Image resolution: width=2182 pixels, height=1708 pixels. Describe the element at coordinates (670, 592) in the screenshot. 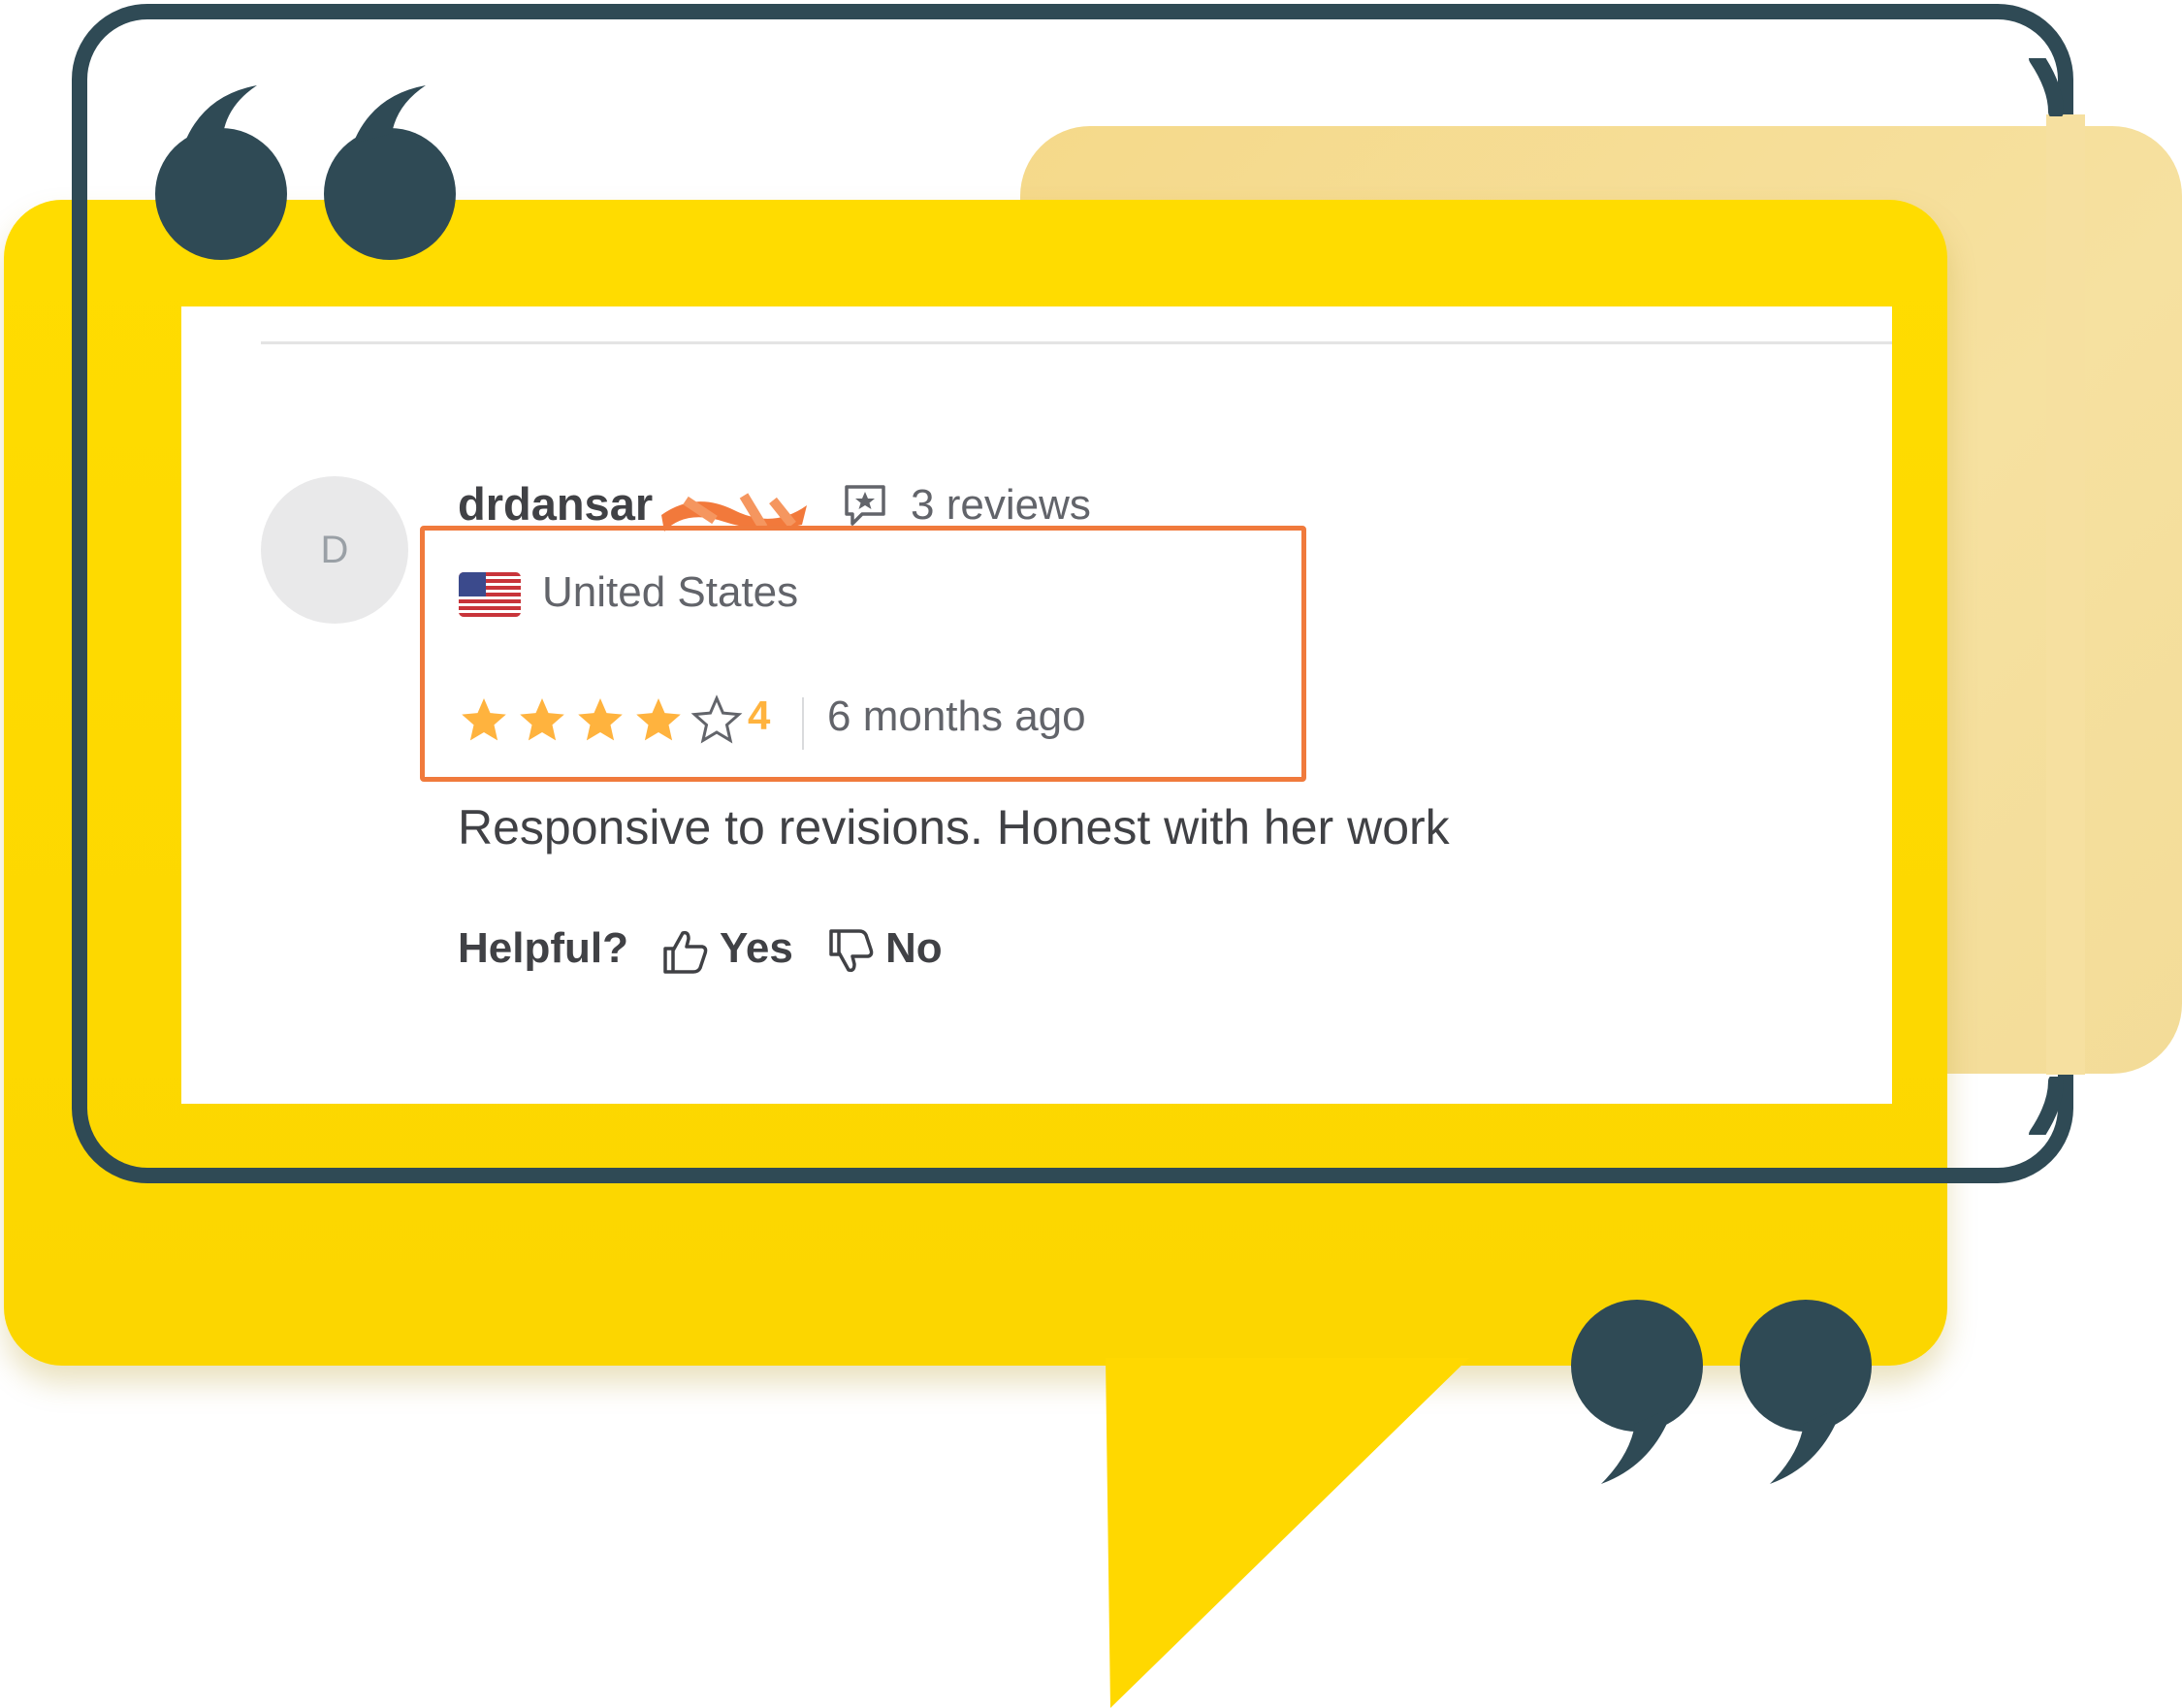

I see `reviewer-country: United States` at that location.